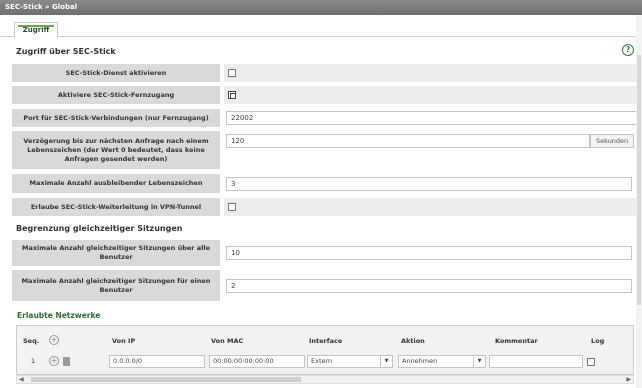 The width and height of the screenshot is (642, 388). What do you see at coordinates (516, 341) in the screenshot?
I see `column-header-kommentar: Kommentar` at bounding box center [516, 341].